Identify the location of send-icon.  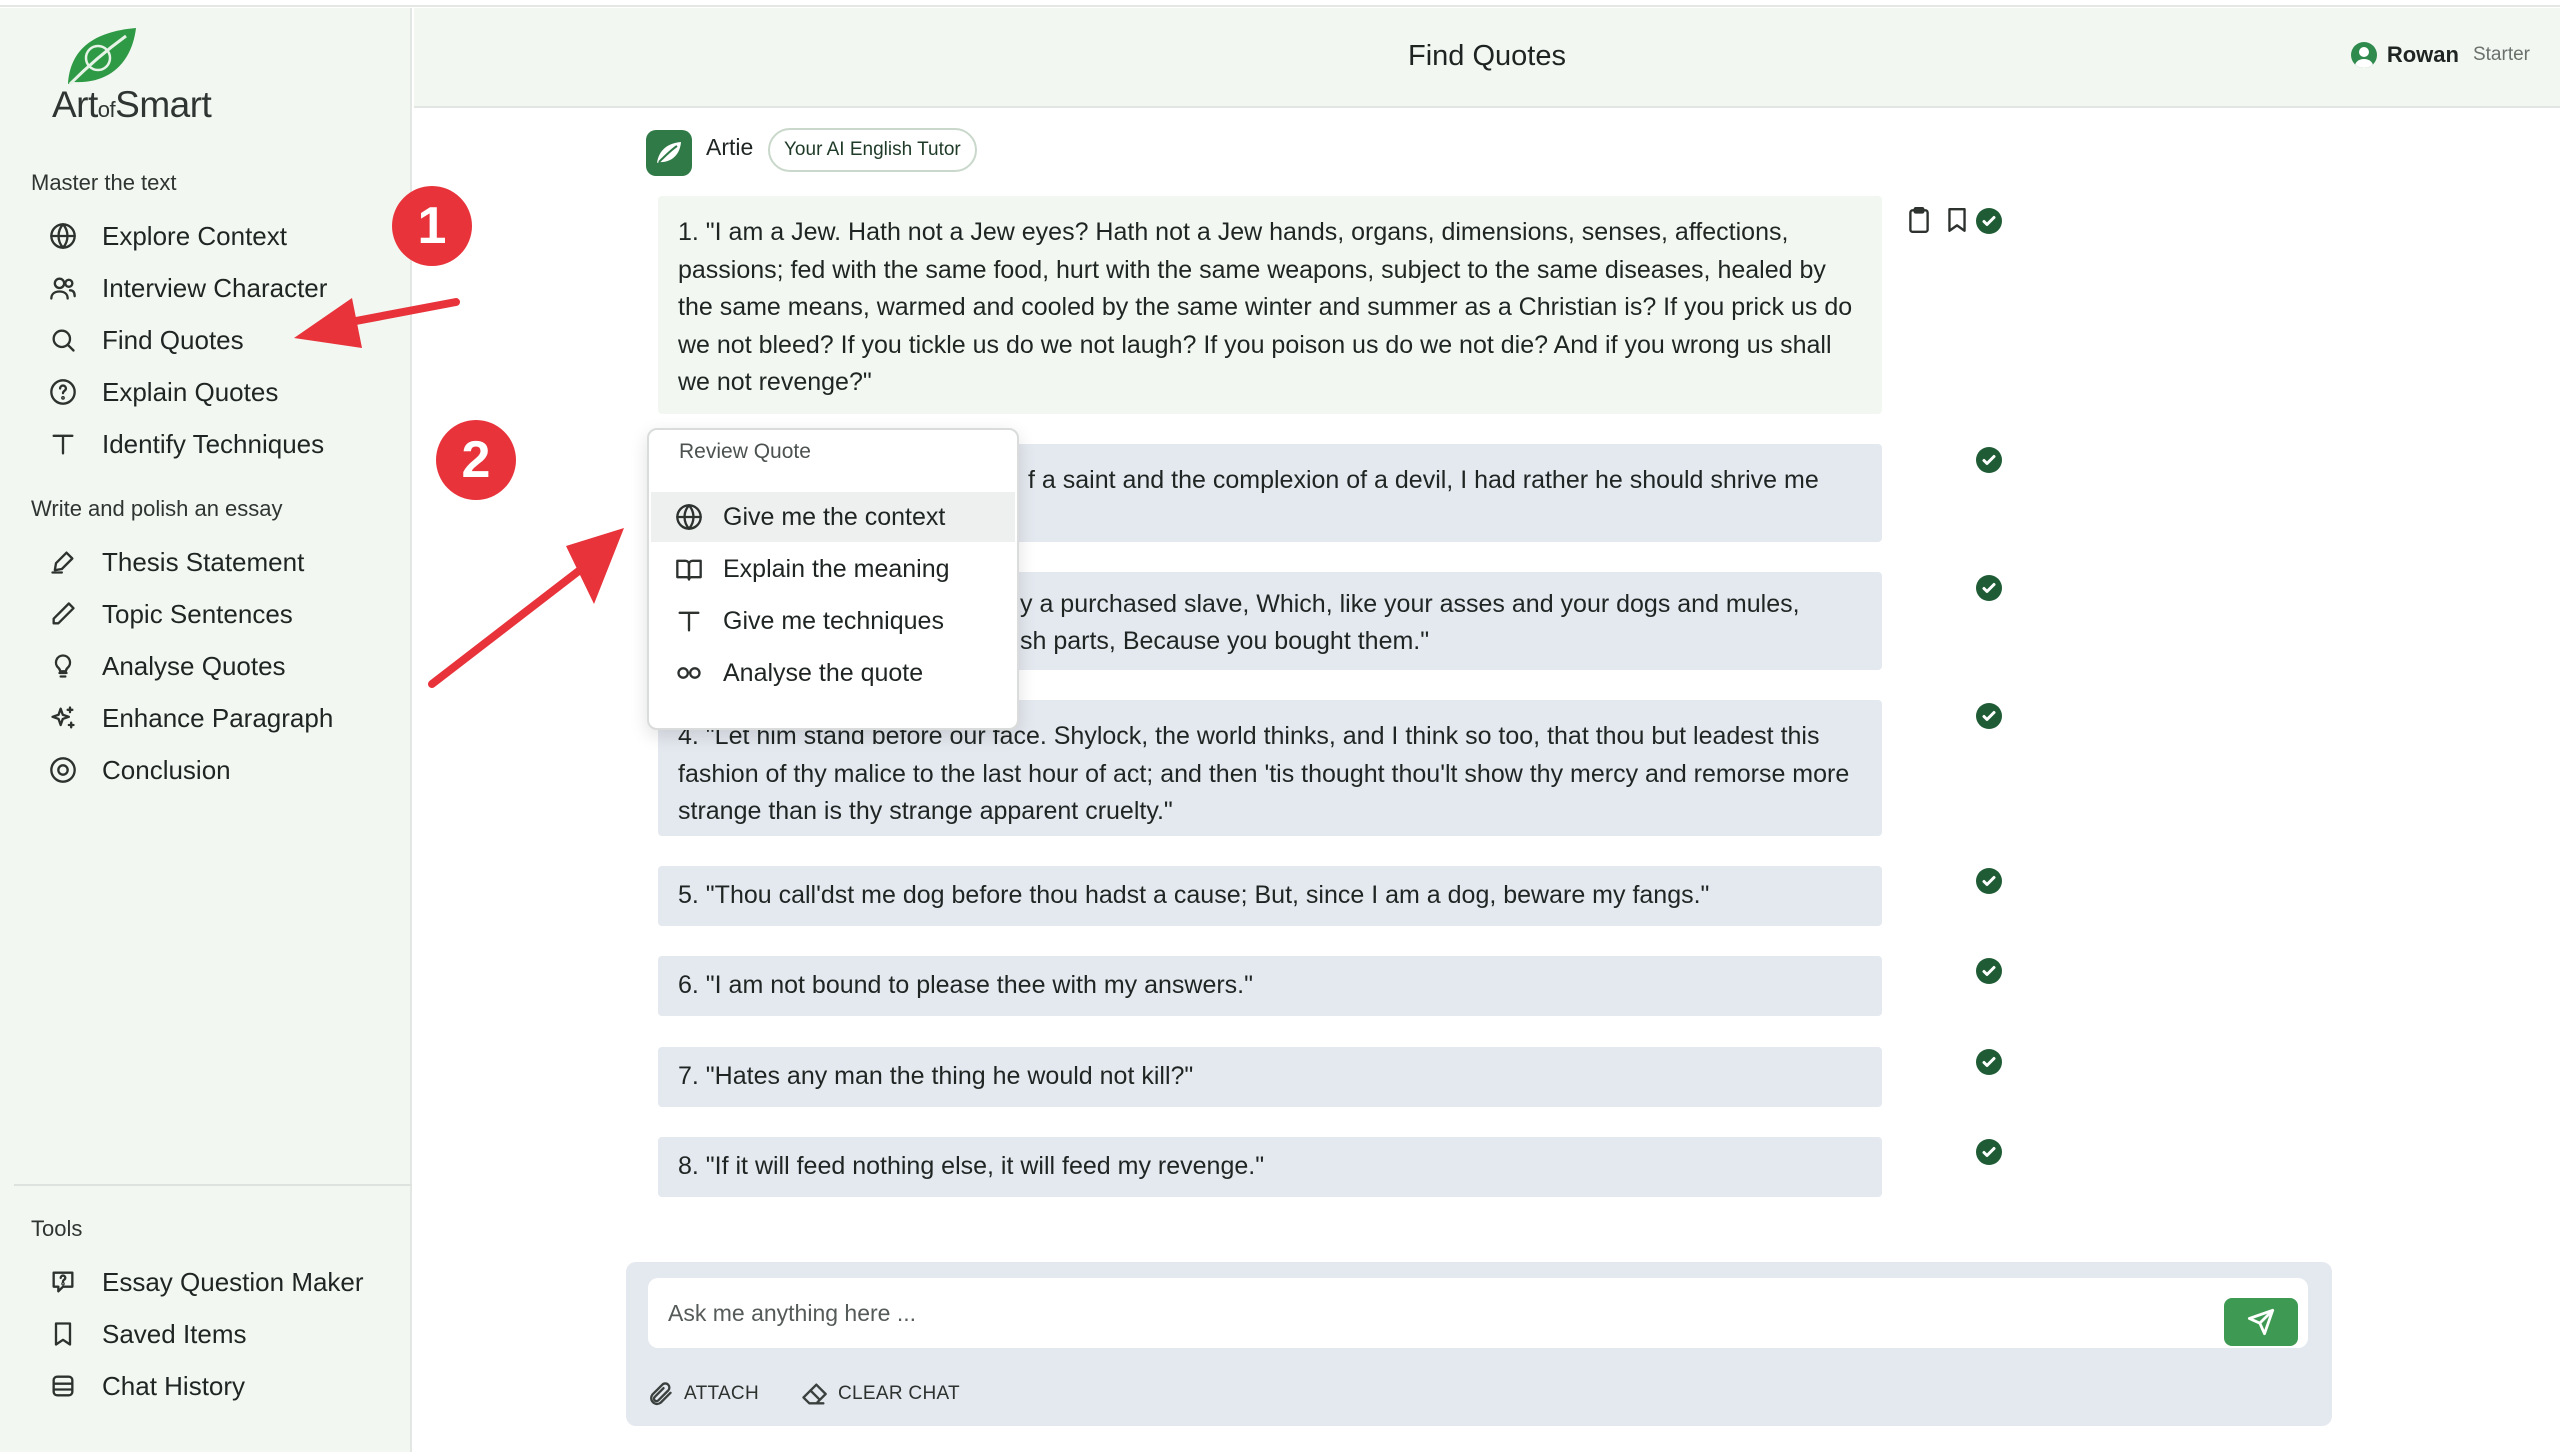
(2261, 1322).